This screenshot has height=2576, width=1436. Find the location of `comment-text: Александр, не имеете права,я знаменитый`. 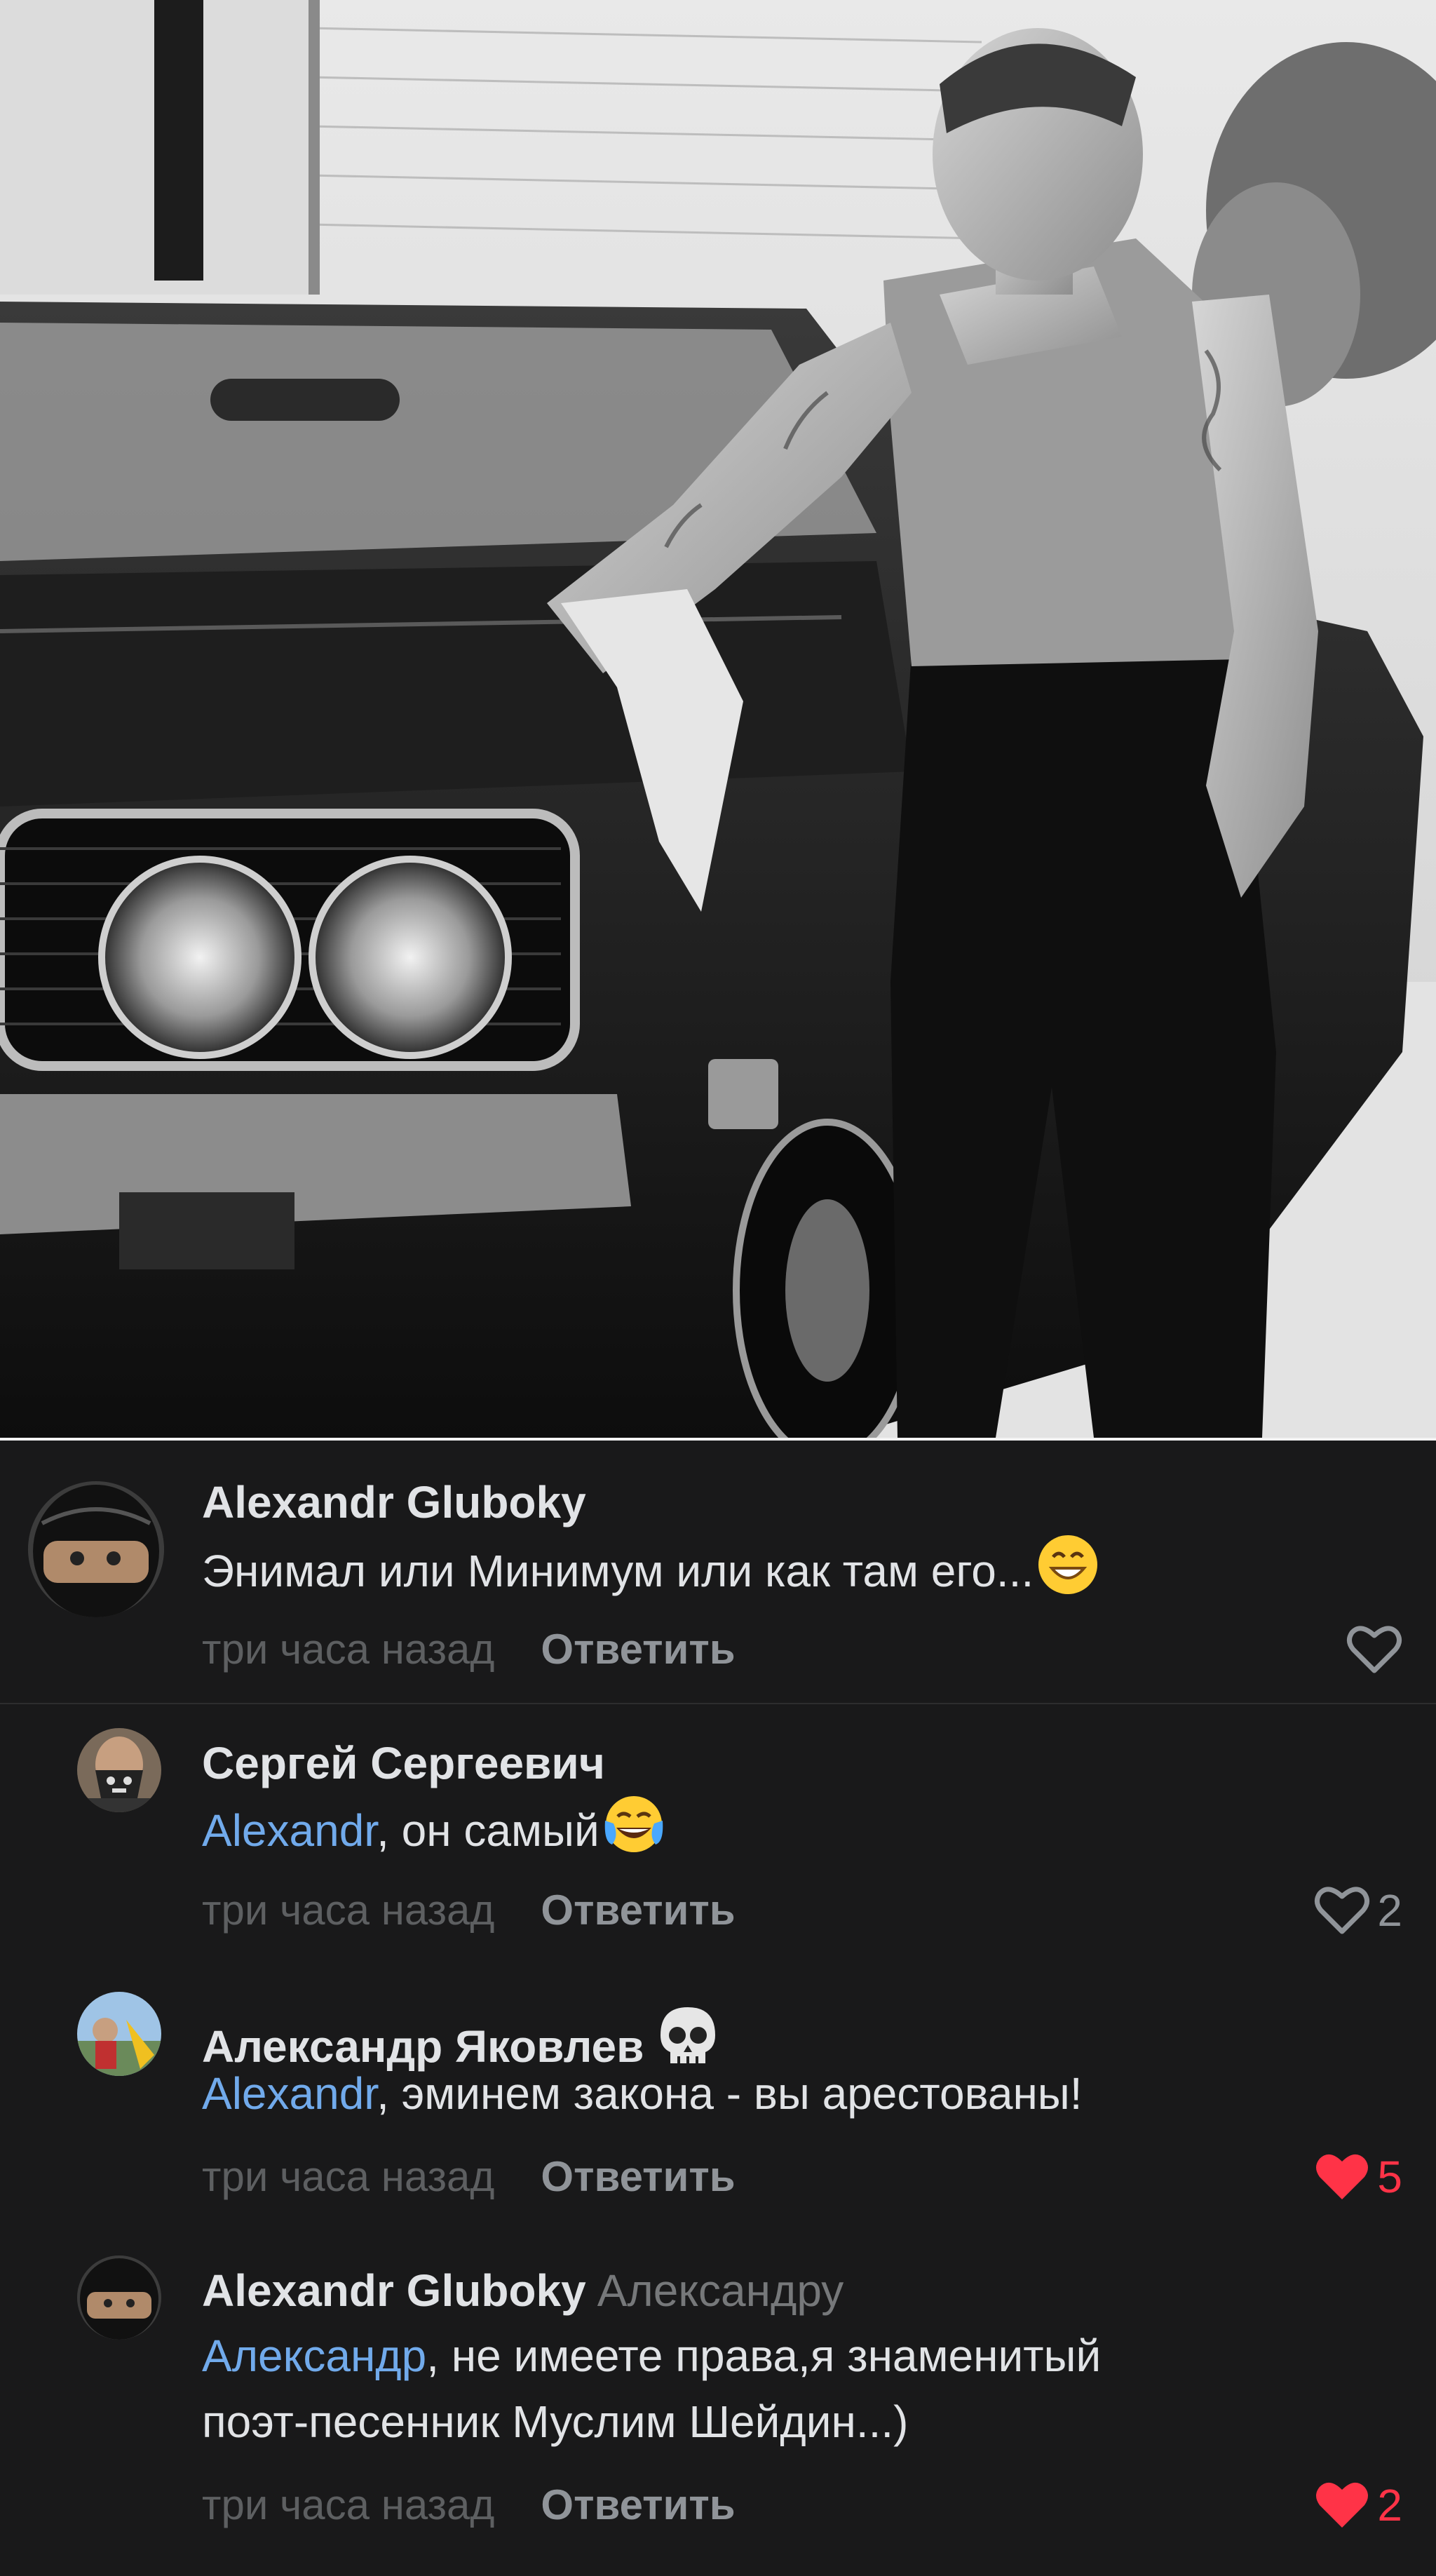

comment-text: Александр, не имеете права,я знаменитый is located at coordinates (652, 2356).